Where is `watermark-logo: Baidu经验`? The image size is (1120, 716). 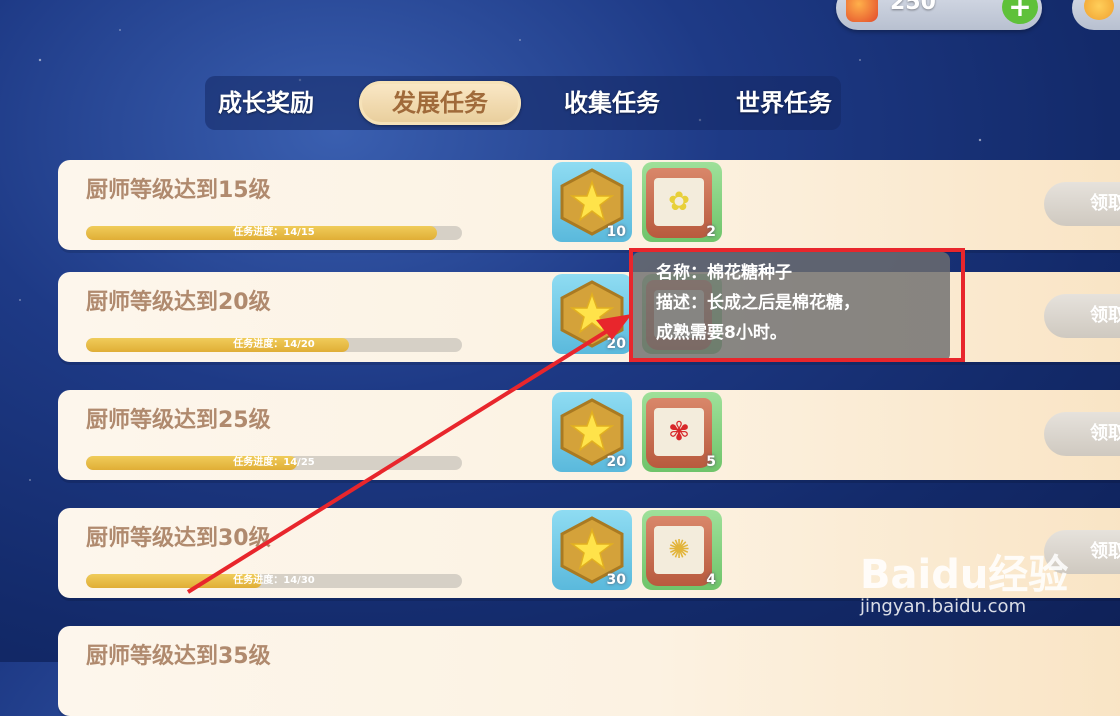 watermark-logo: Baidu经验 is located at coordinates (964, 575).